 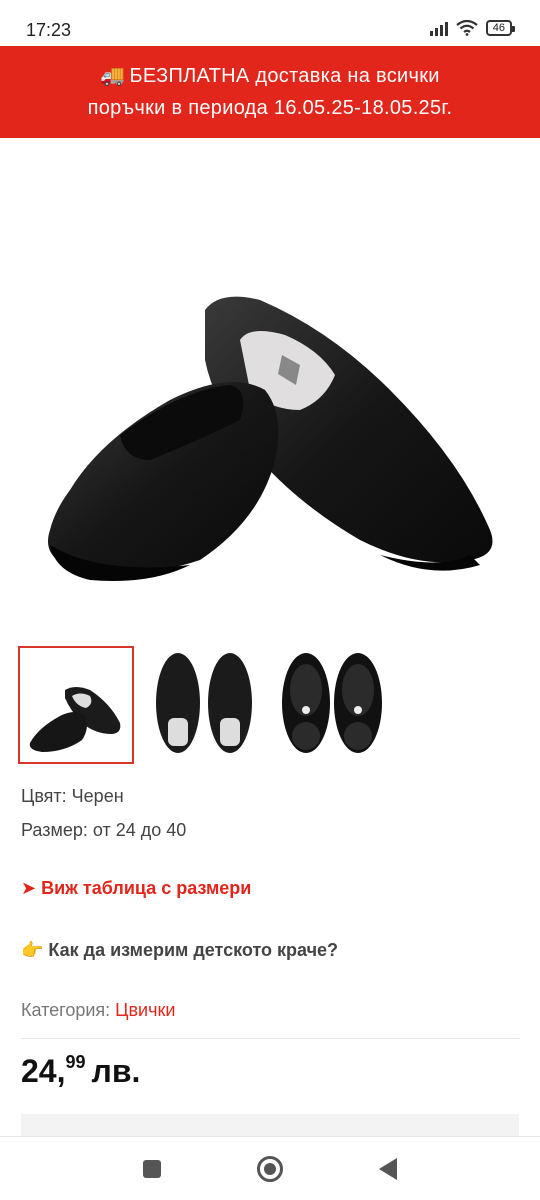 What do you see at coordinates (49, 30) in the screenshot?
I see `status-time: 17:23` at bounding box center [49, 30].